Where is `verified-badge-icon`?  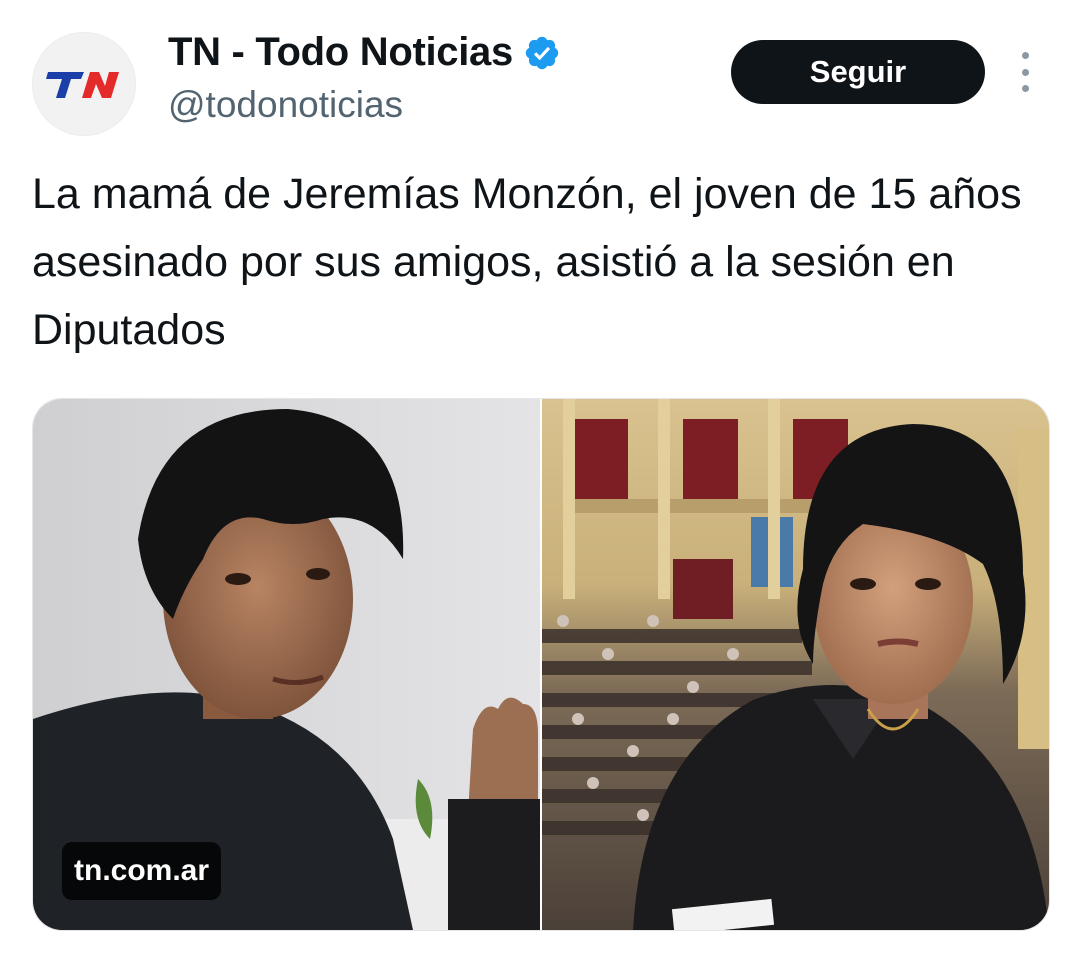
verified-badge-icon is located at coordinates (542, 53).